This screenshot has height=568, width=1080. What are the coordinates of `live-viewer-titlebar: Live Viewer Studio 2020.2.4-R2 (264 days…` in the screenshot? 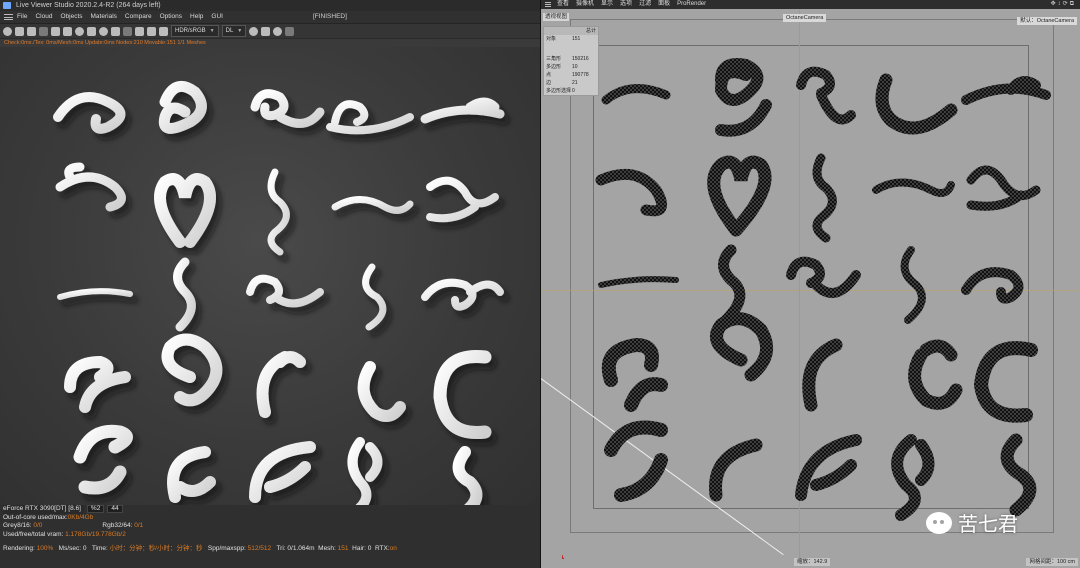 It's located at (270, 5).